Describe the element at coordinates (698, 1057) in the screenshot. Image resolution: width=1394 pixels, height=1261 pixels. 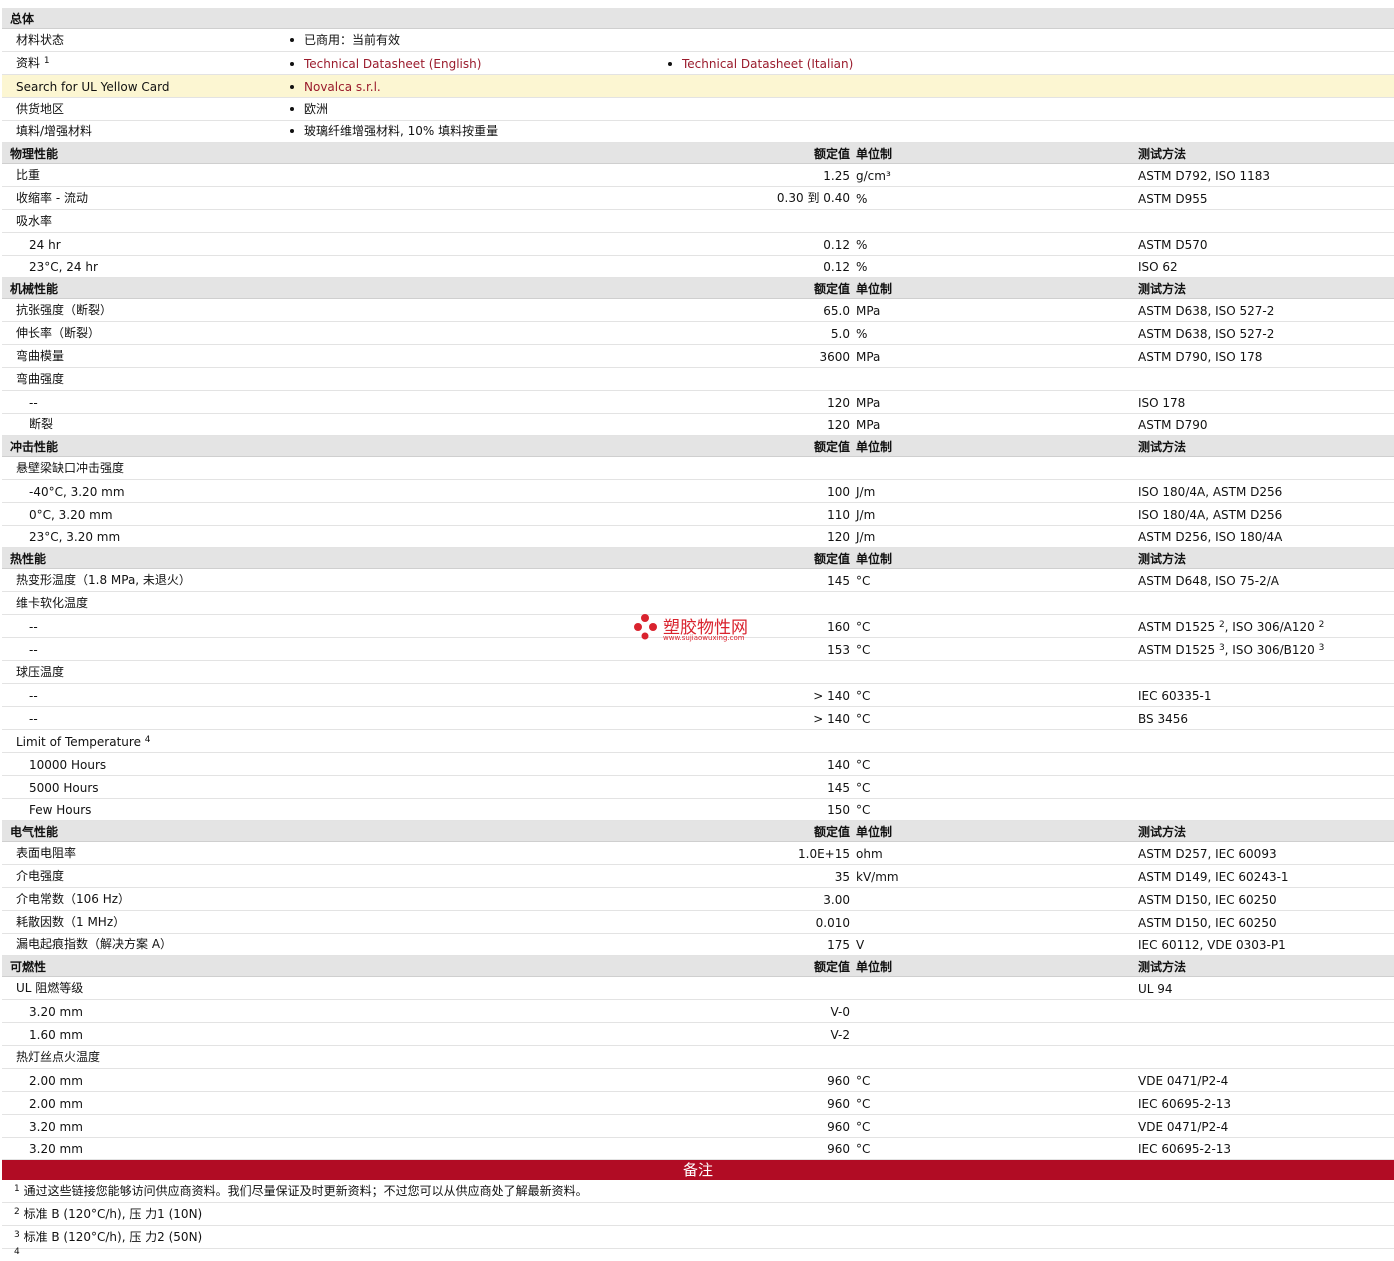
I see `property-group-row: 热灯丝点火温度` at that location.